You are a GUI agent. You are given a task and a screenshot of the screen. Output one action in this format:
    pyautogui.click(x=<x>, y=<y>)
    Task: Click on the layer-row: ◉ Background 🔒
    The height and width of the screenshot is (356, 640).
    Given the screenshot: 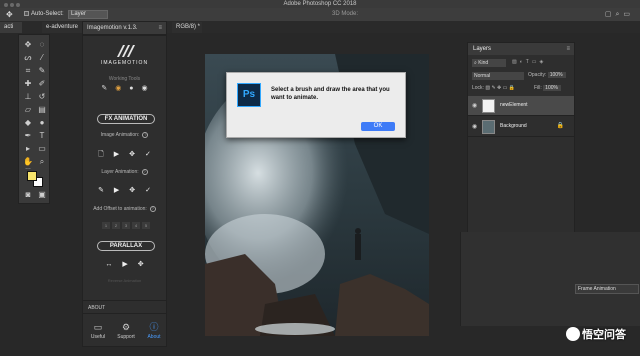 What is the action you would take?
    pyautogui.click(x=521, y=127)
    